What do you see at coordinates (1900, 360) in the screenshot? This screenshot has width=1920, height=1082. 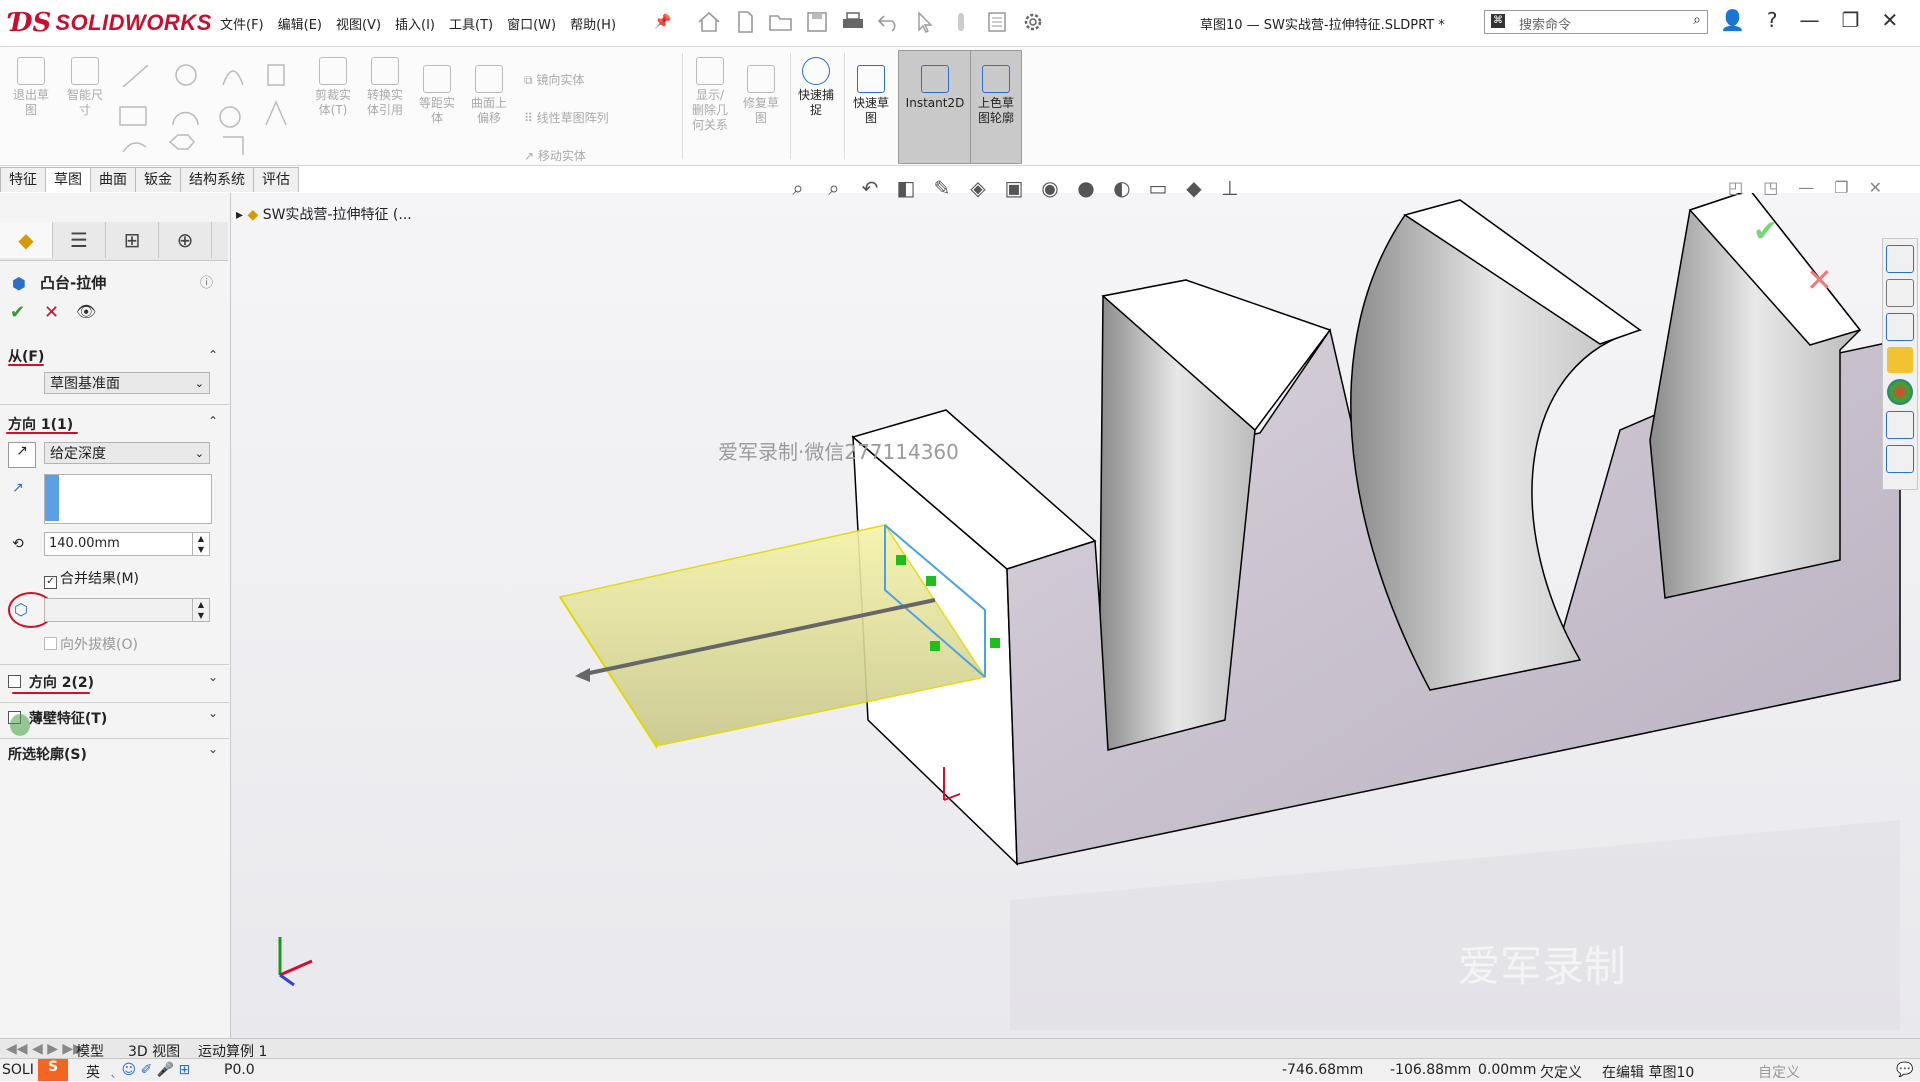 I see `view-palette-icon` at bounding box center [1900, 360].